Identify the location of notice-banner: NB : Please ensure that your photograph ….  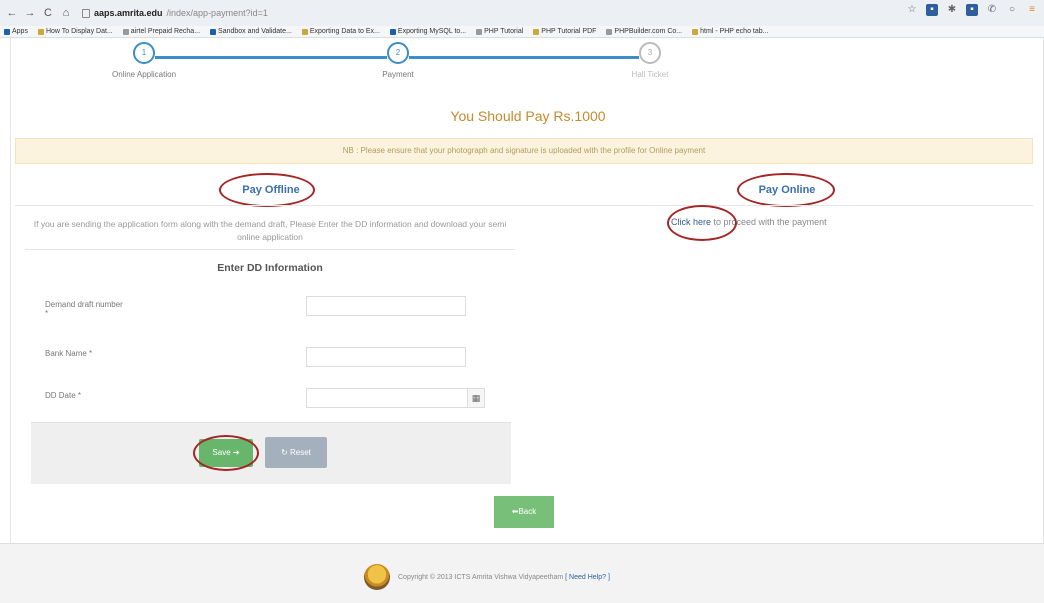
(524, 151).